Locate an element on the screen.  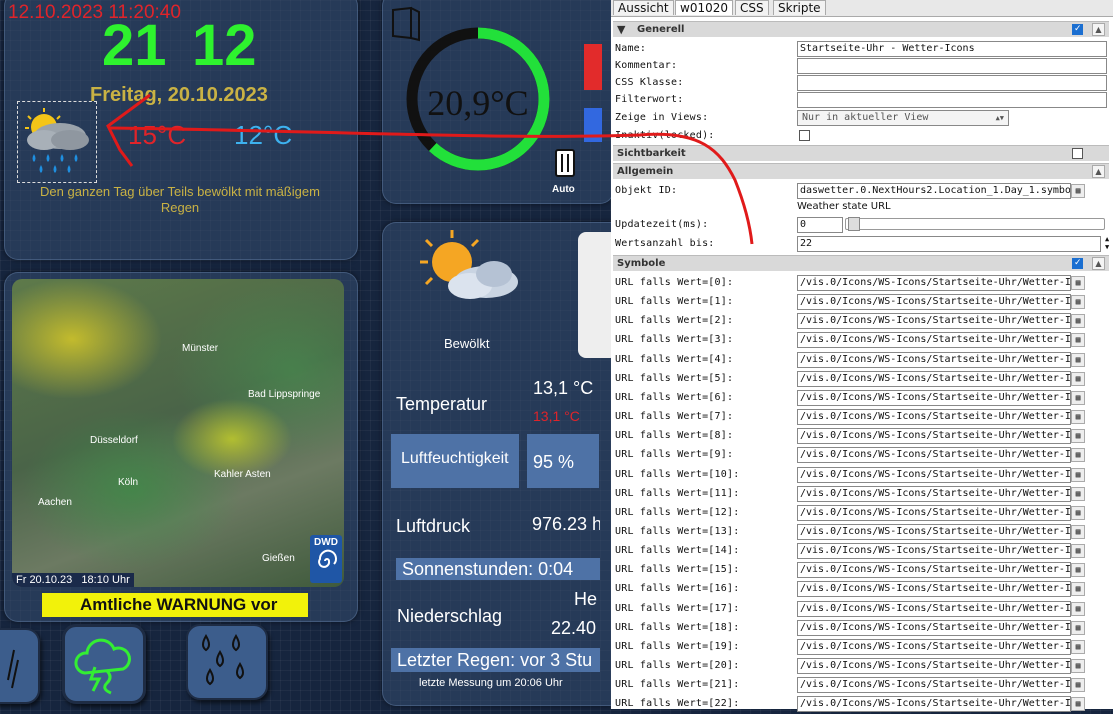
stepper-icon: ▲ ▼ is located at coordinates (1107, 243).